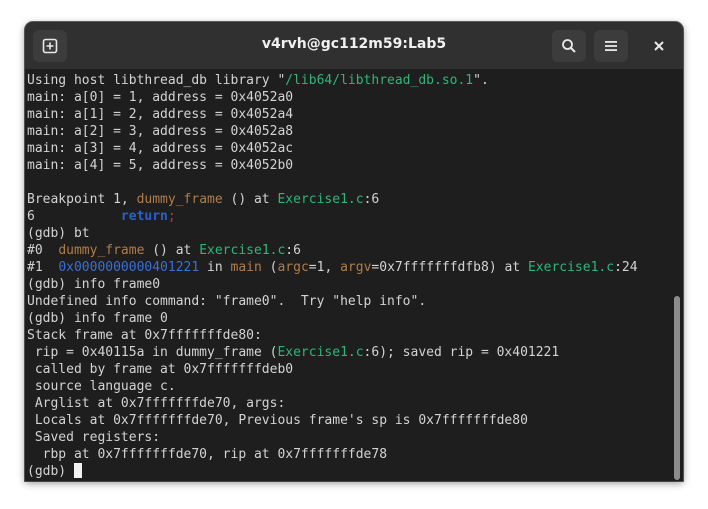 The width and height of the screenshot is (708, 509). Describe the element at coordinates (293, 267) in the screenshot. I see `terminal-text-segment: argc` at that location.